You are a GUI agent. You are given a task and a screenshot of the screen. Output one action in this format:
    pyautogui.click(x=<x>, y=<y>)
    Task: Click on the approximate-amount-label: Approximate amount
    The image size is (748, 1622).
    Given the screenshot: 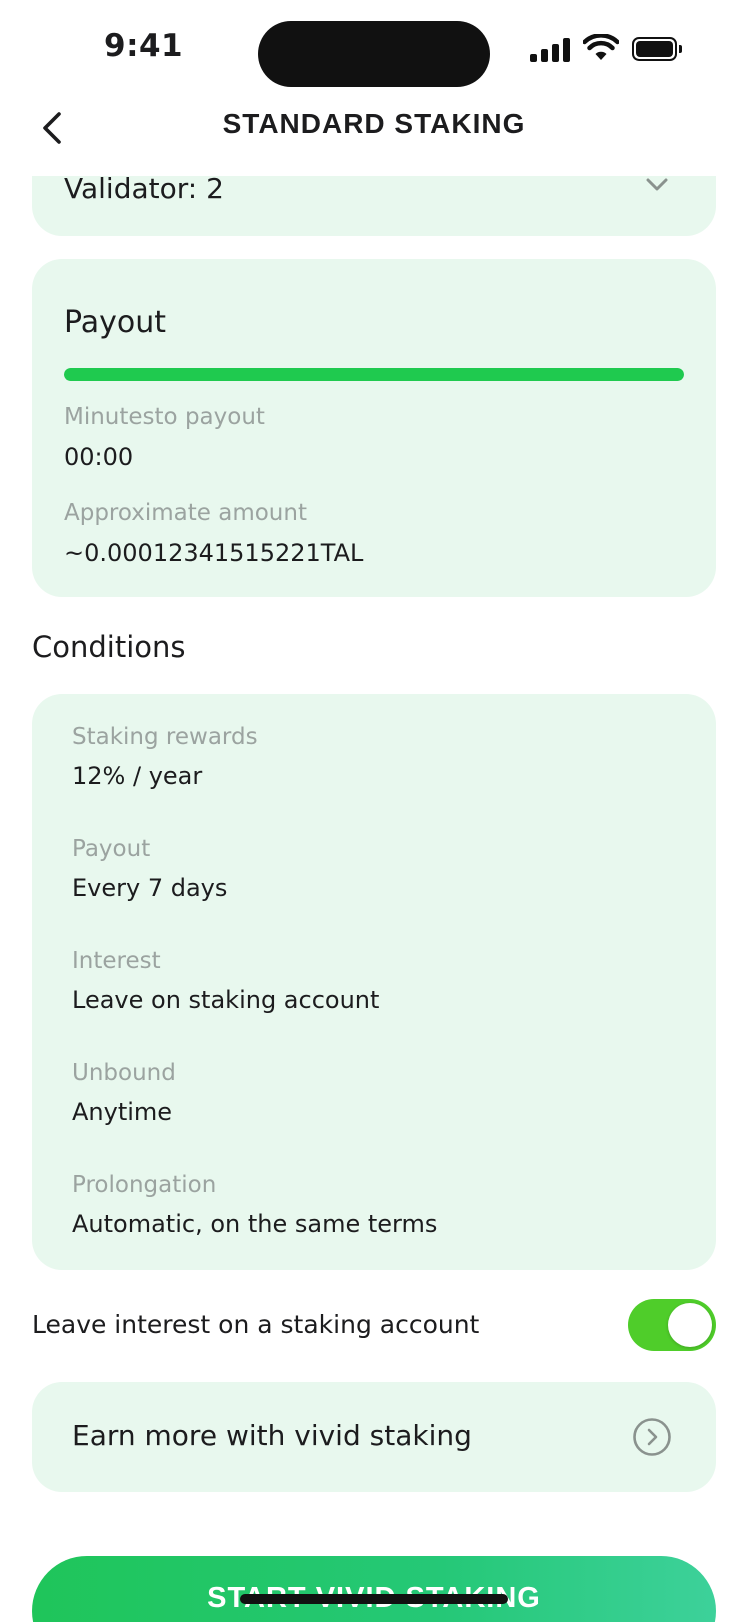 What is the action you would take?
    pyautogui.click(x=185, y=513)
    